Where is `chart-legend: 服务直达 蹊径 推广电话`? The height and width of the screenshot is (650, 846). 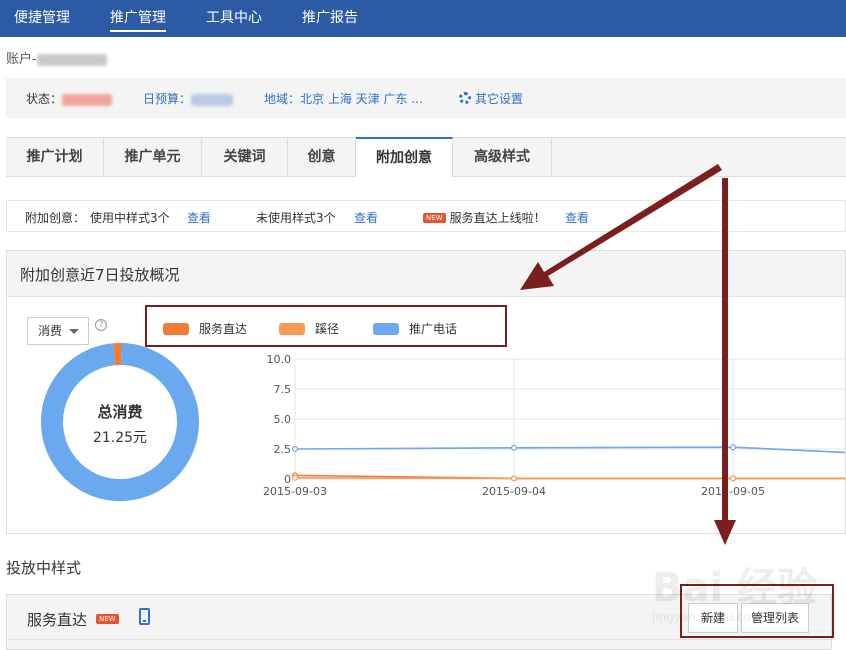
chart-legend: 服务直达 蹊径 推广电话 is located at coordinates (326, 326).